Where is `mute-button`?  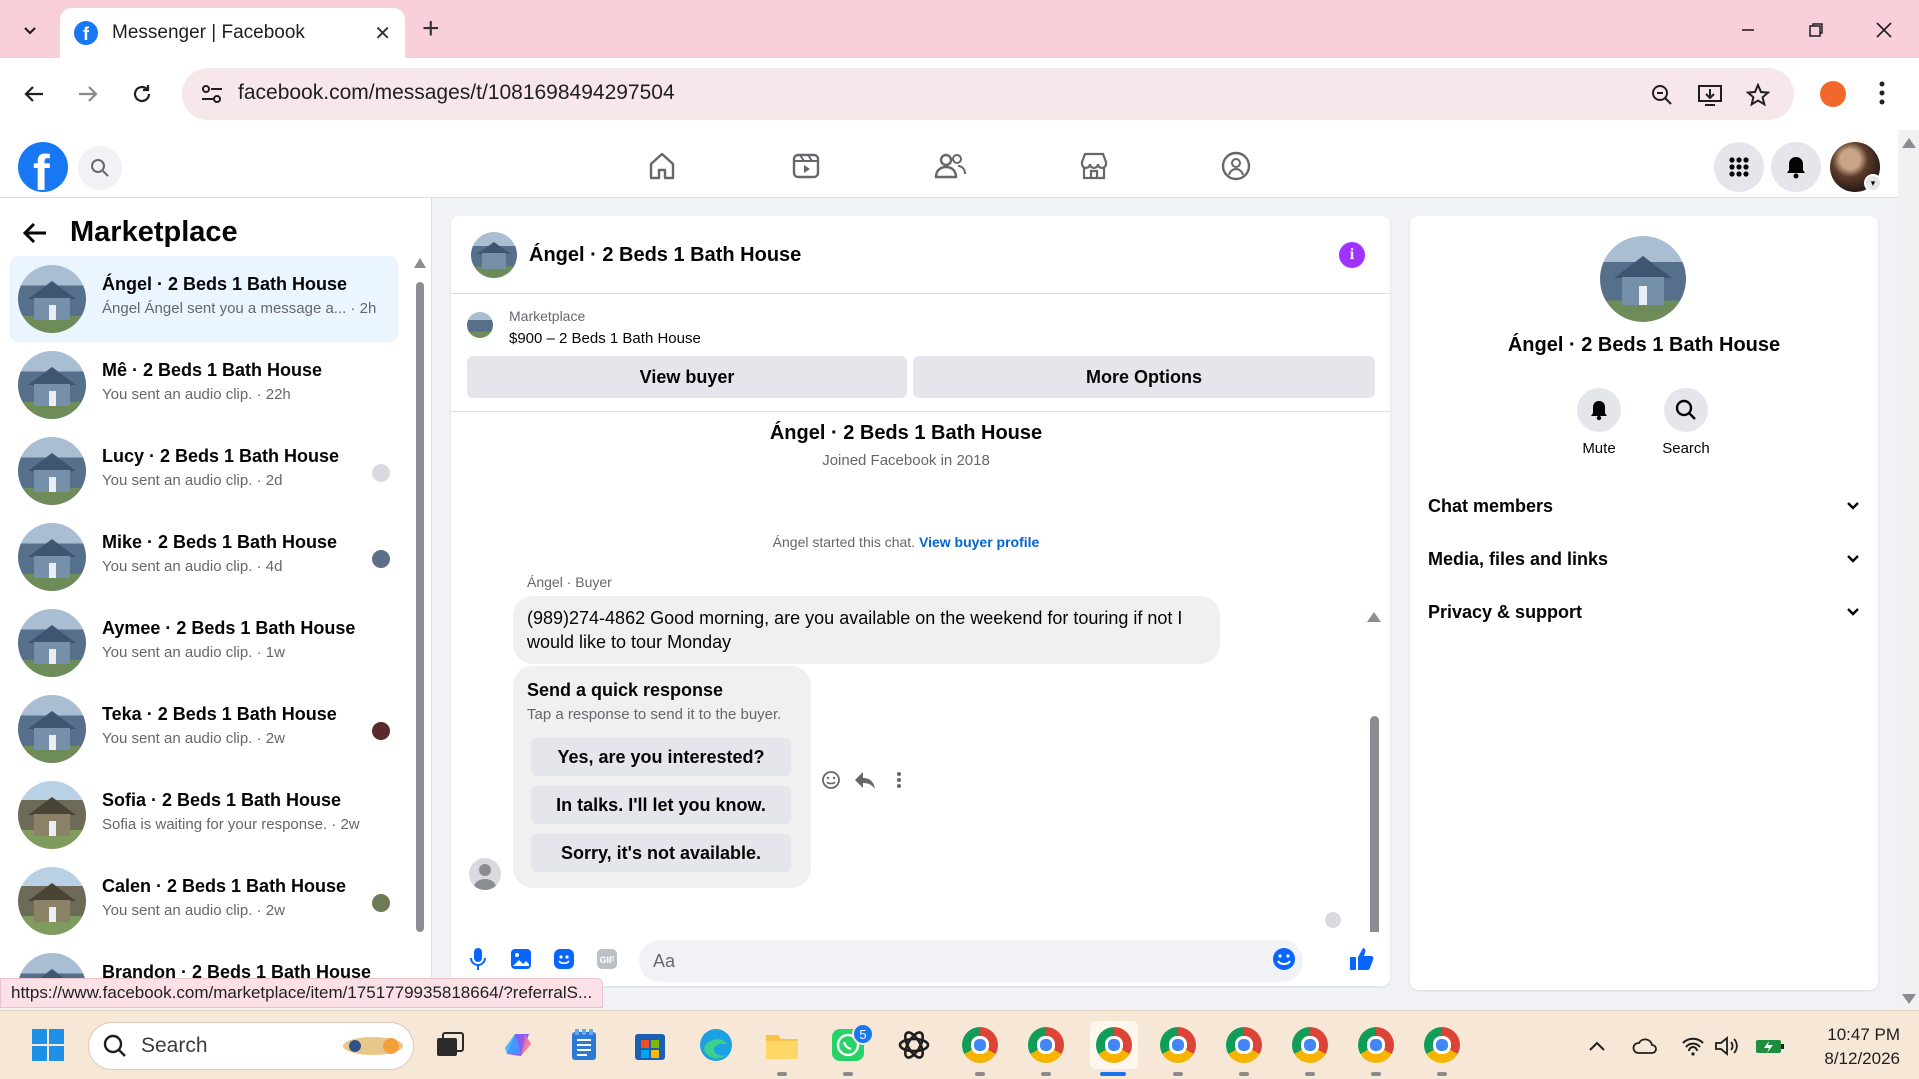
mute-button is located at coordinates (1599, 410).